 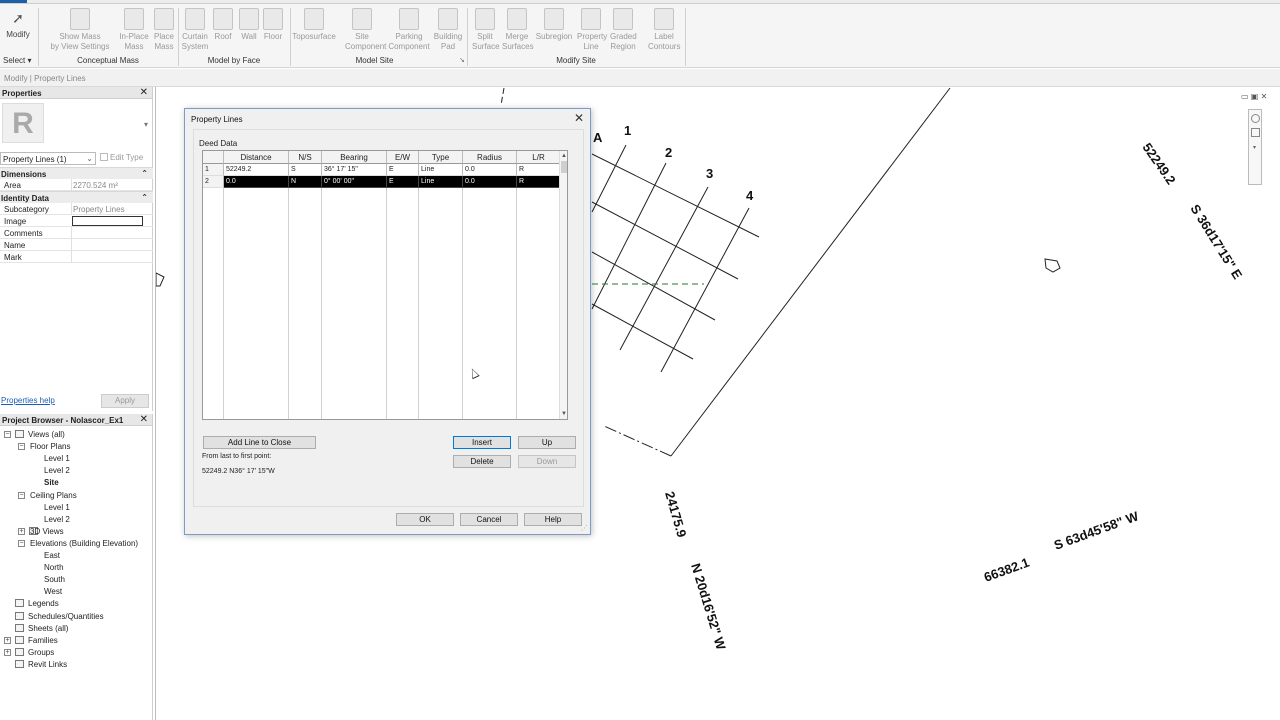 What do you see at coordinates (1255, 132) in the screenshot?
I see `zoom-icon` at bounding box center [1255, 132].